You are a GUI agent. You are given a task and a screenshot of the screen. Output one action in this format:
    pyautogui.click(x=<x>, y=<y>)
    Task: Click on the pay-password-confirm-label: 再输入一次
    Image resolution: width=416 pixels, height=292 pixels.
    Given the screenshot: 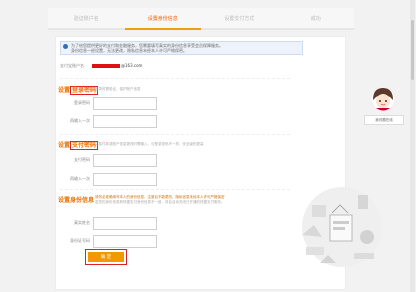 What is the action you would take?
    pyautogui.click(x=80, y=178)
    